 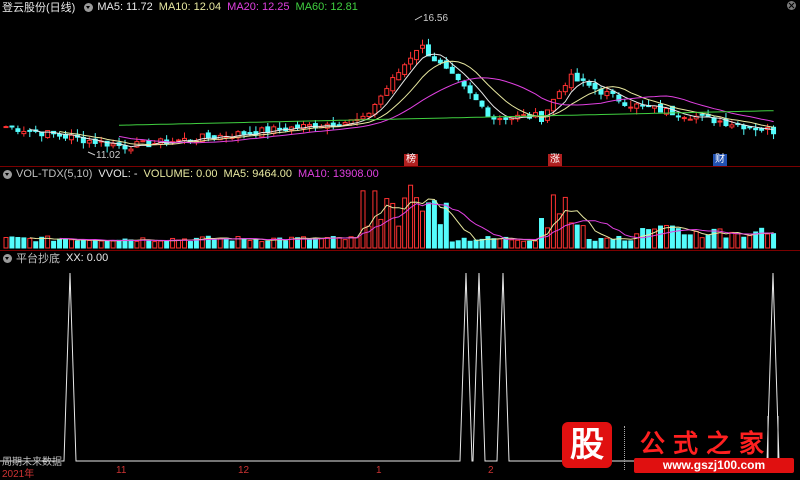 I want to click on signal-header: 平台抄底 XX: 0.00, so click(x=57, y=258).